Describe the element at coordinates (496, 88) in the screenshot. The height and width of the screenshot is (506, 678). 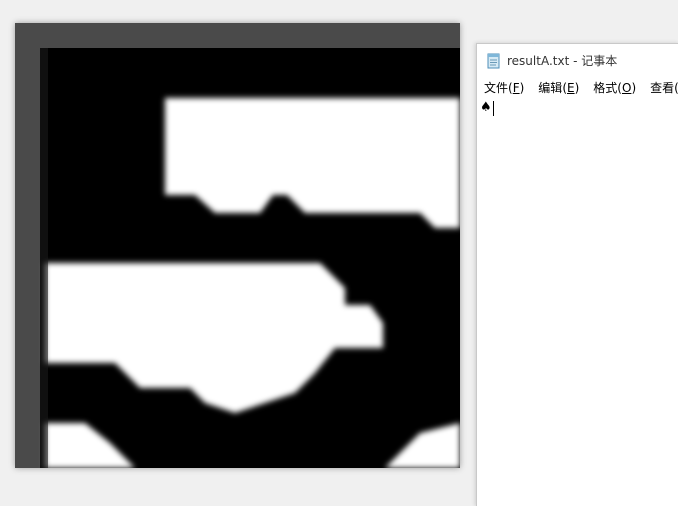
I see `menu-file-label: 文件` at that location.